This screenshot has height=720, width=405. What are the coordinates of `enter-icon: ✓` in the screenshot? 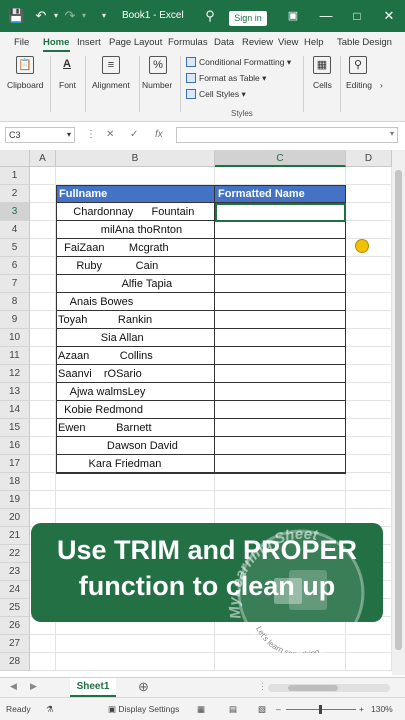 It's located at (134, 134).